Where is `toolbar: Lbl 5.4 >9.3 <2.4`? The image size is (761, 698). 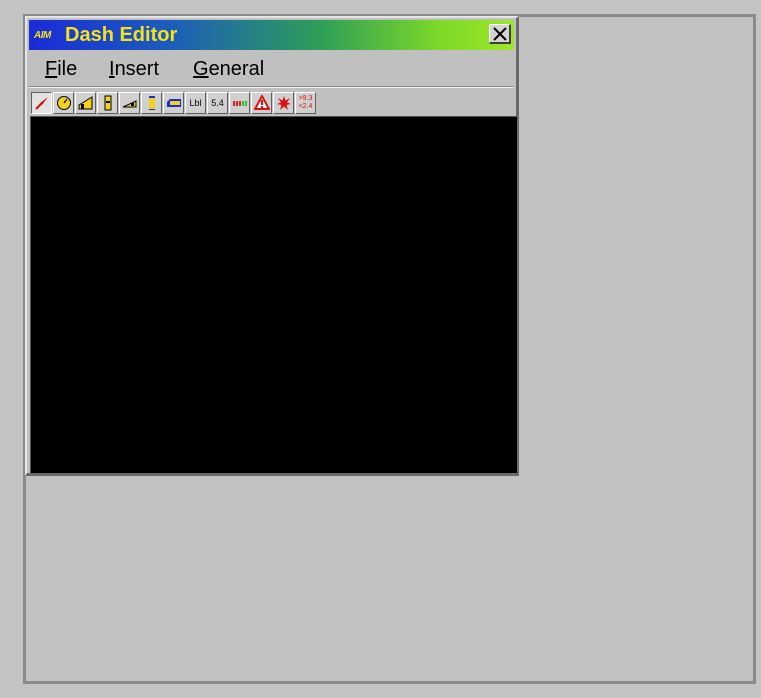 toolbar: Lbl 5.4 >9.3 <2.4 is located at coordinates (272, 103).